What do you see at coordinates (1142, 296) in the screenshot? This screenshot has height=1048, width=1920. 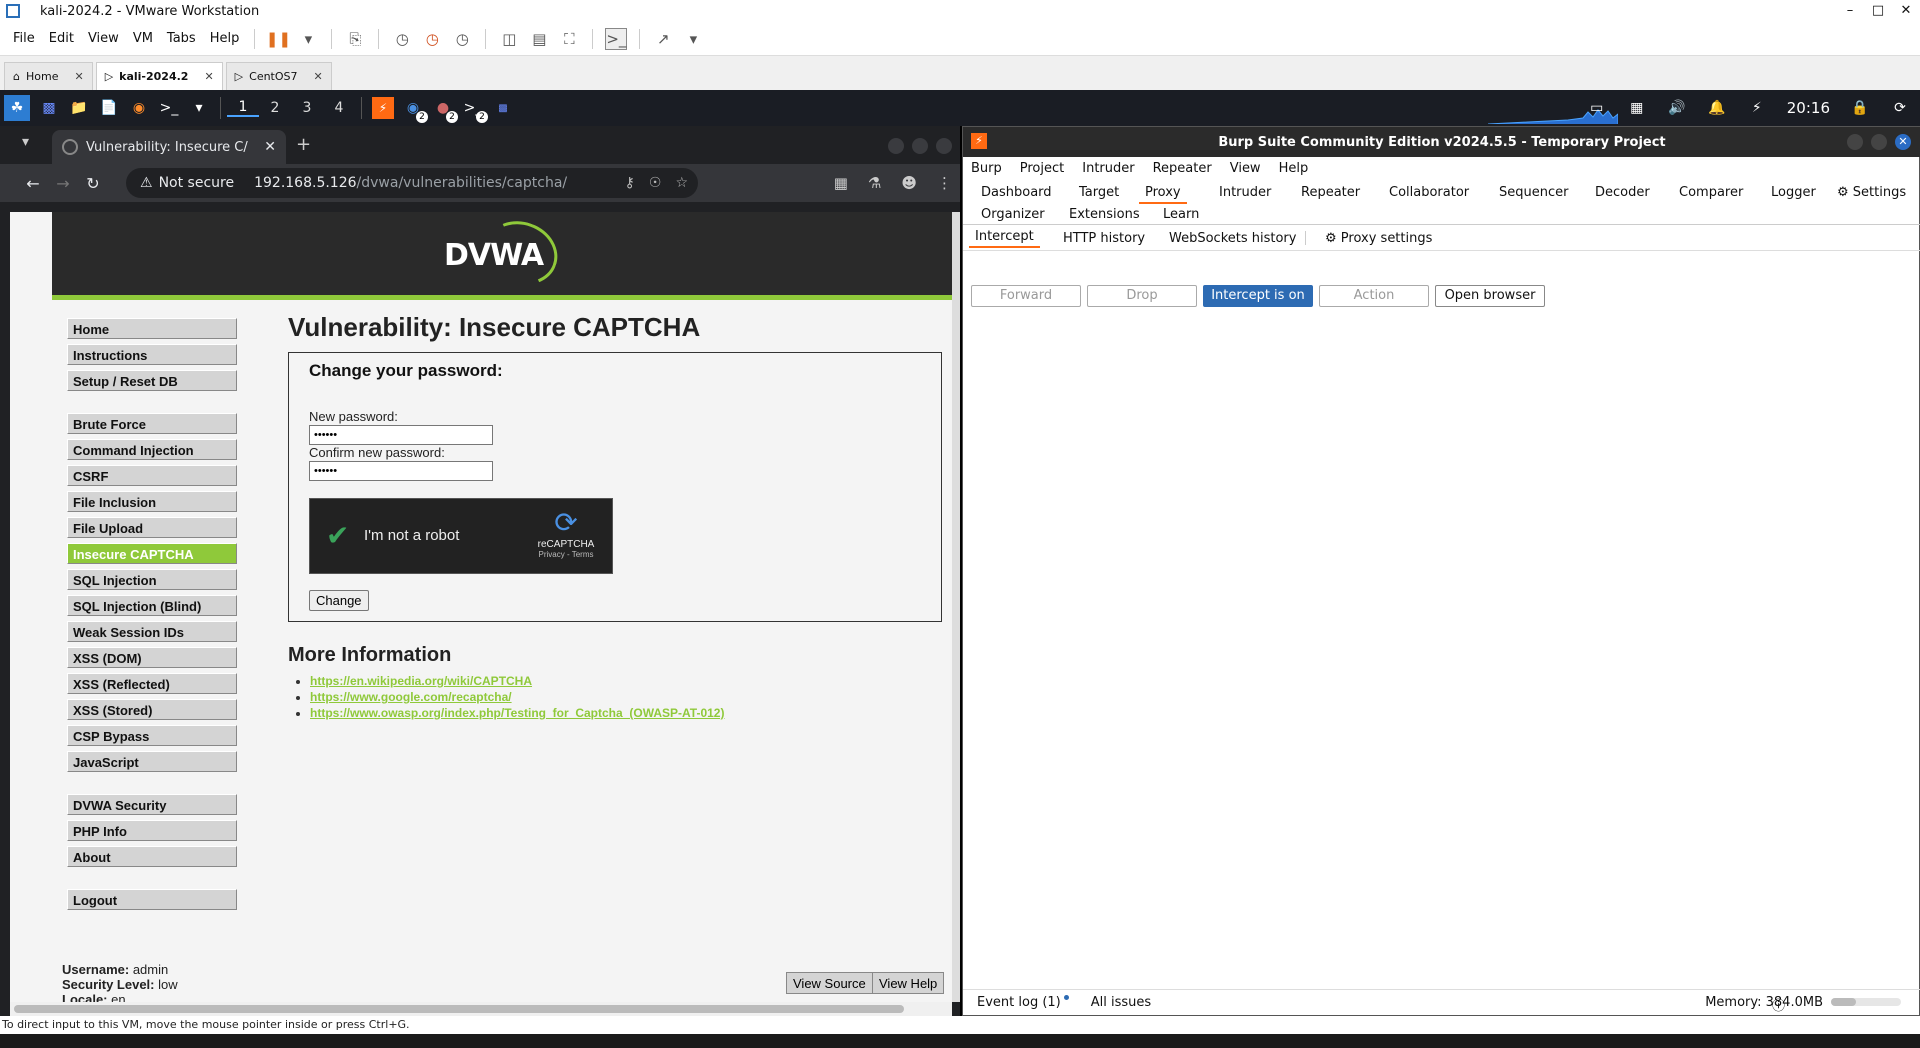 I see `drop-button: Drop` at bounding box center [1142, 296].